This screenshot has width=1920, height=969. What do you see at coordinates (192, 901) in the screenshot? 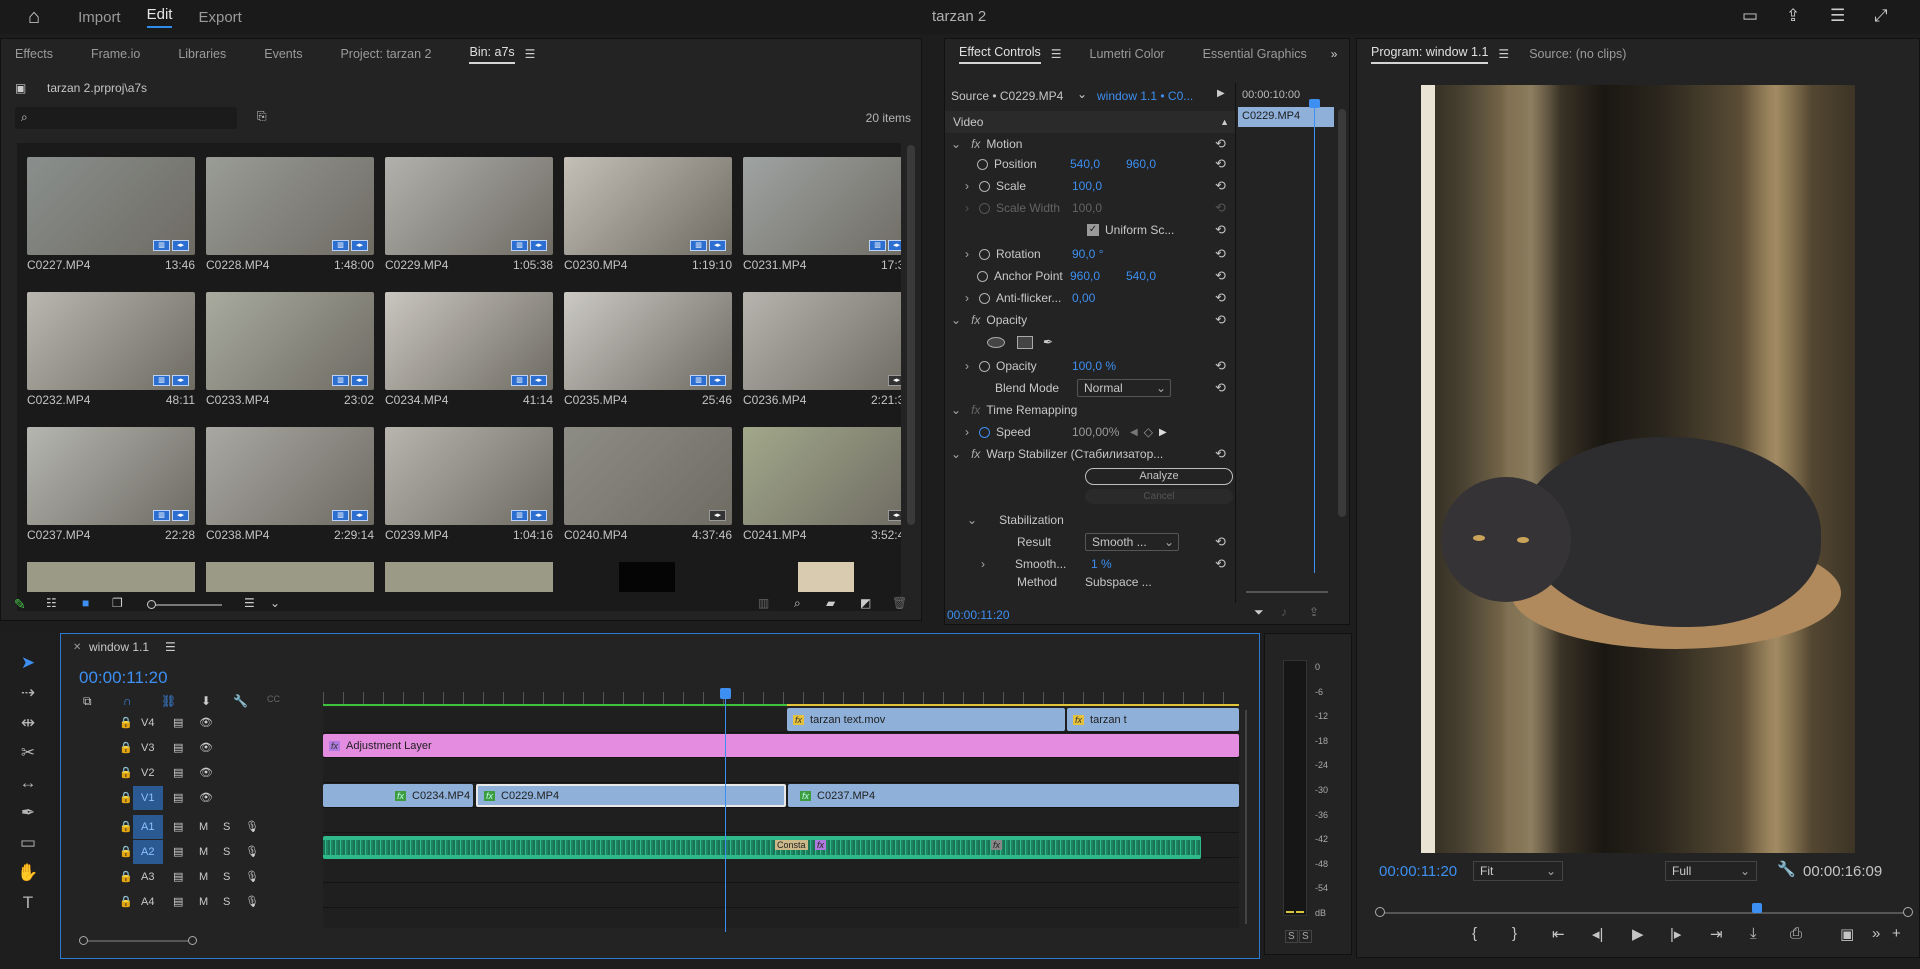
I see `track-header: 🔒 A4 ▤ M S 🎙` at bounding box center [192, 901].